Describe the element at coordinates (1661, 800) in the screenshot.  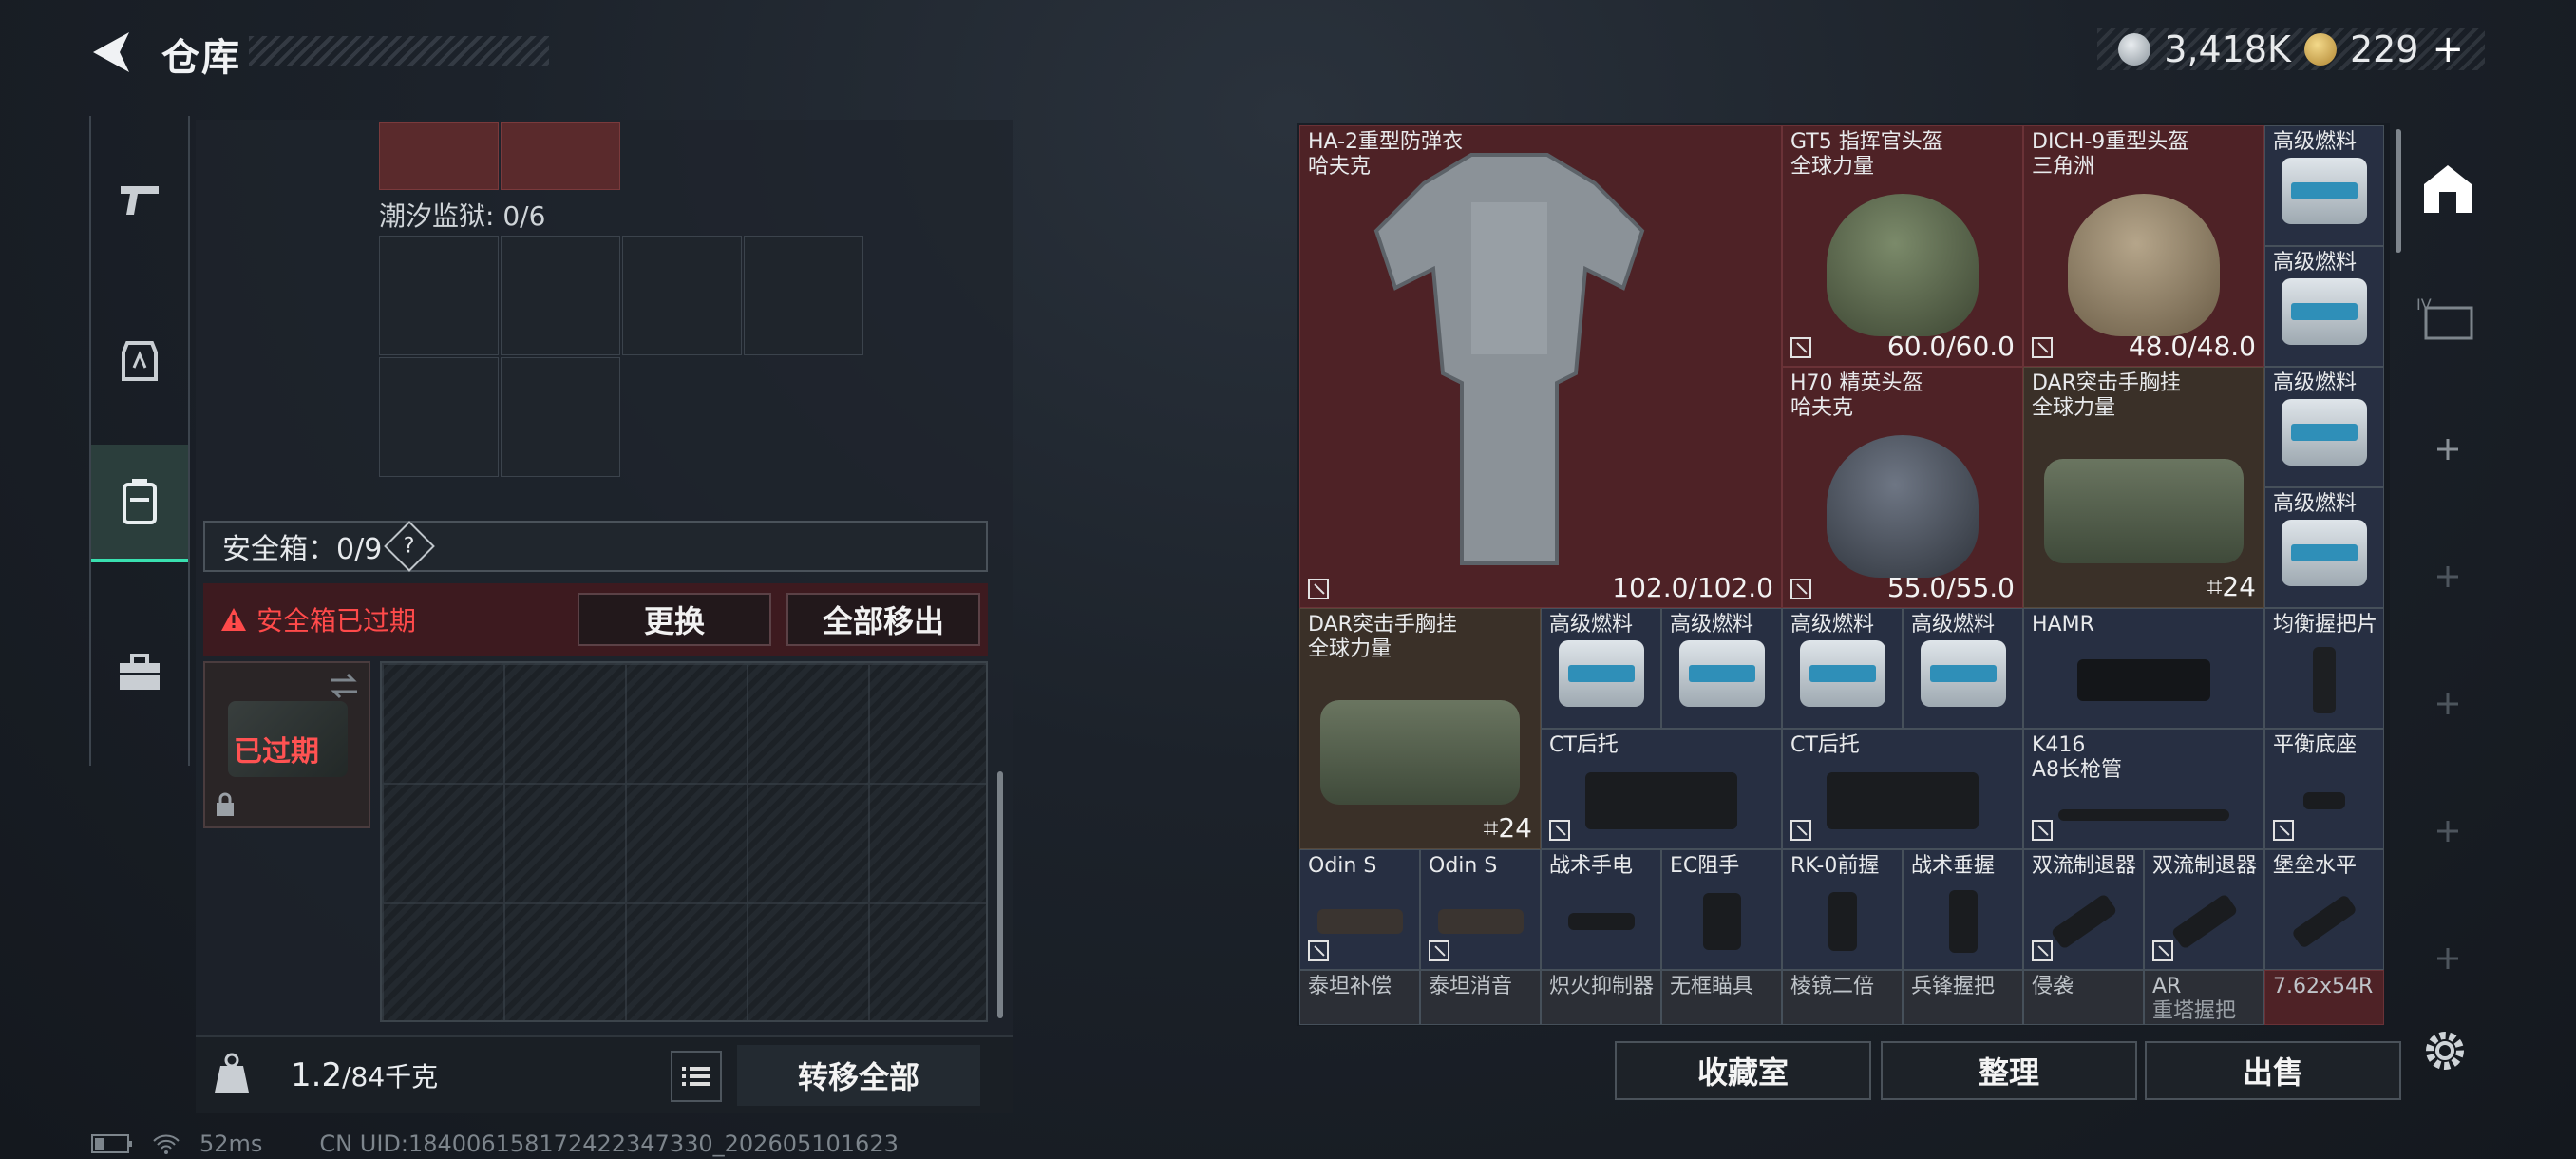
I see `stock-image` at that location.